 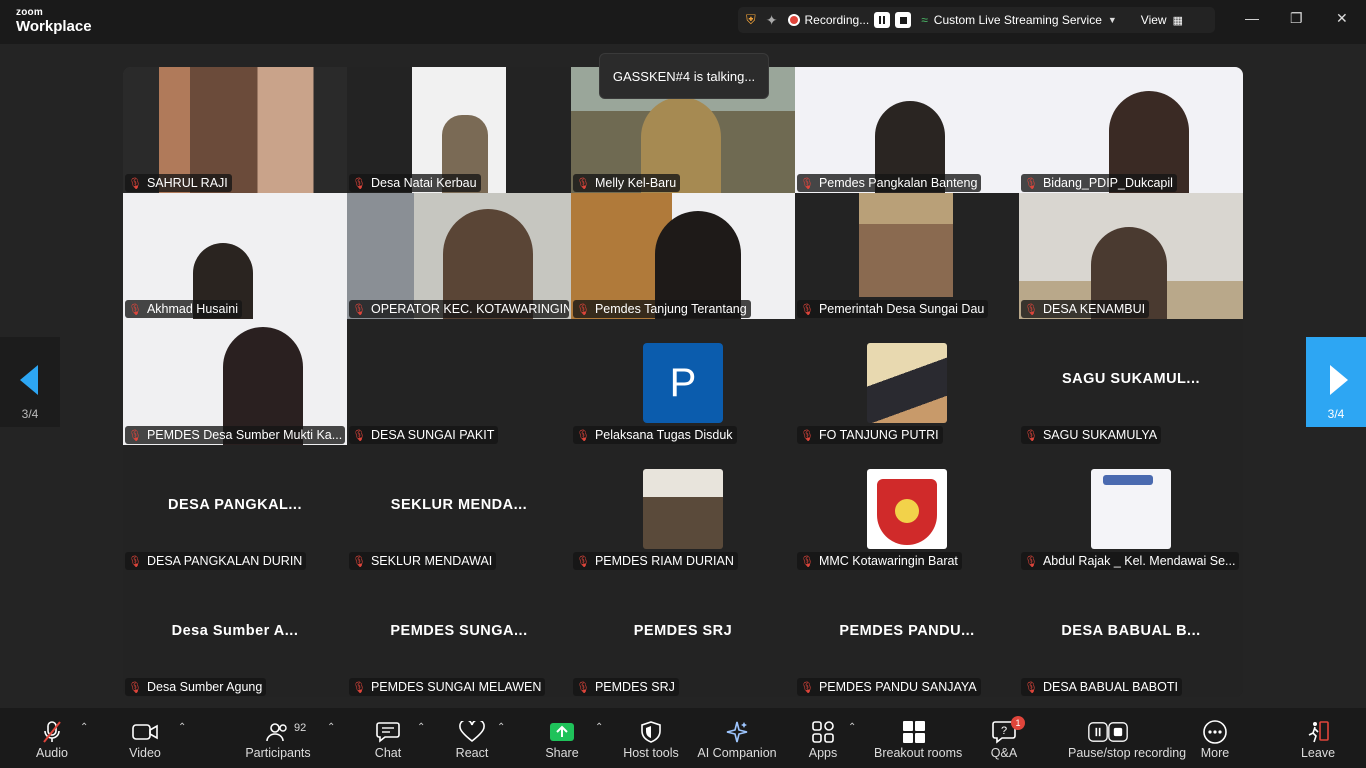 I want to click on participant-tile: 🎙 Bidang_PDIP_Dukcapil, so click(x=1131, y=130).